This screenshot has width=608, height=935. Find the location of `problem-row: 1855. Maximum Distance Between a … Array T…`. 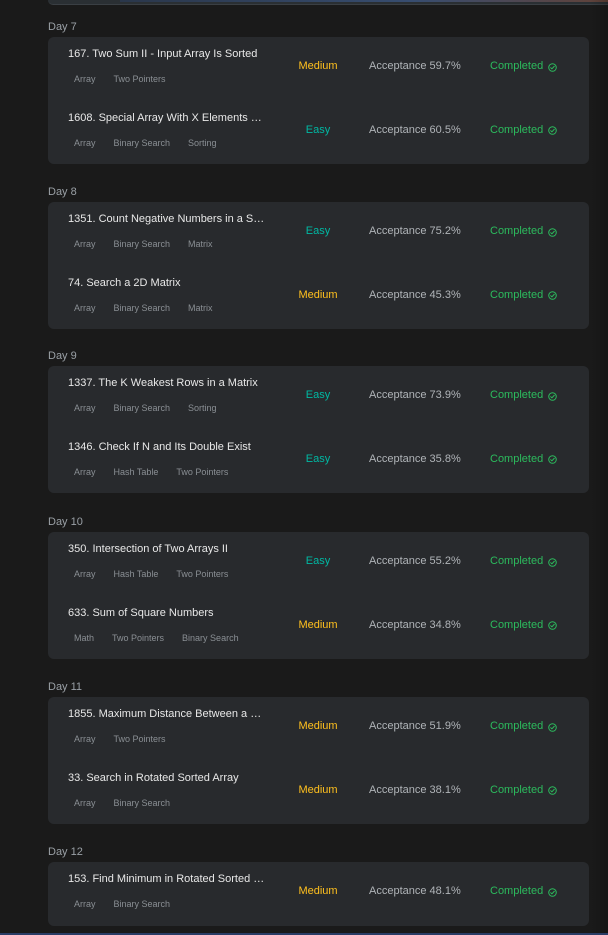

problem-row: 1855. Maximum Distance Between a … Array T… is located at coordinates (318, 729).